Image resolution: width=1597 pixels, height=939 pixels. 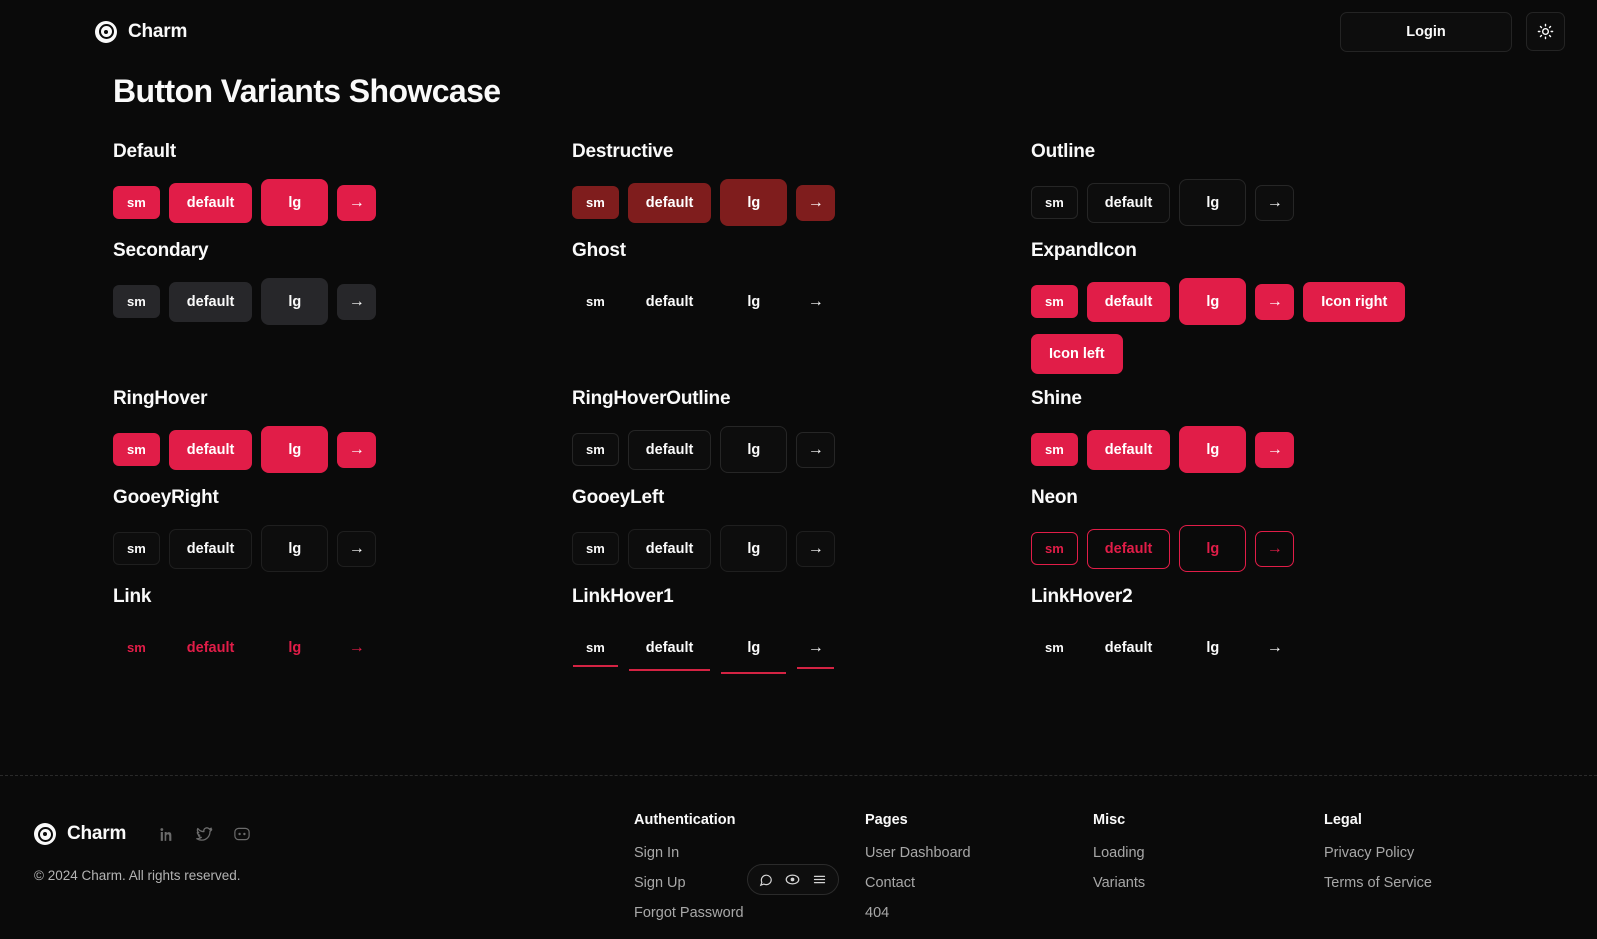 I want to click on button-ringhover-sm: sm, so click(x=136, y=449).